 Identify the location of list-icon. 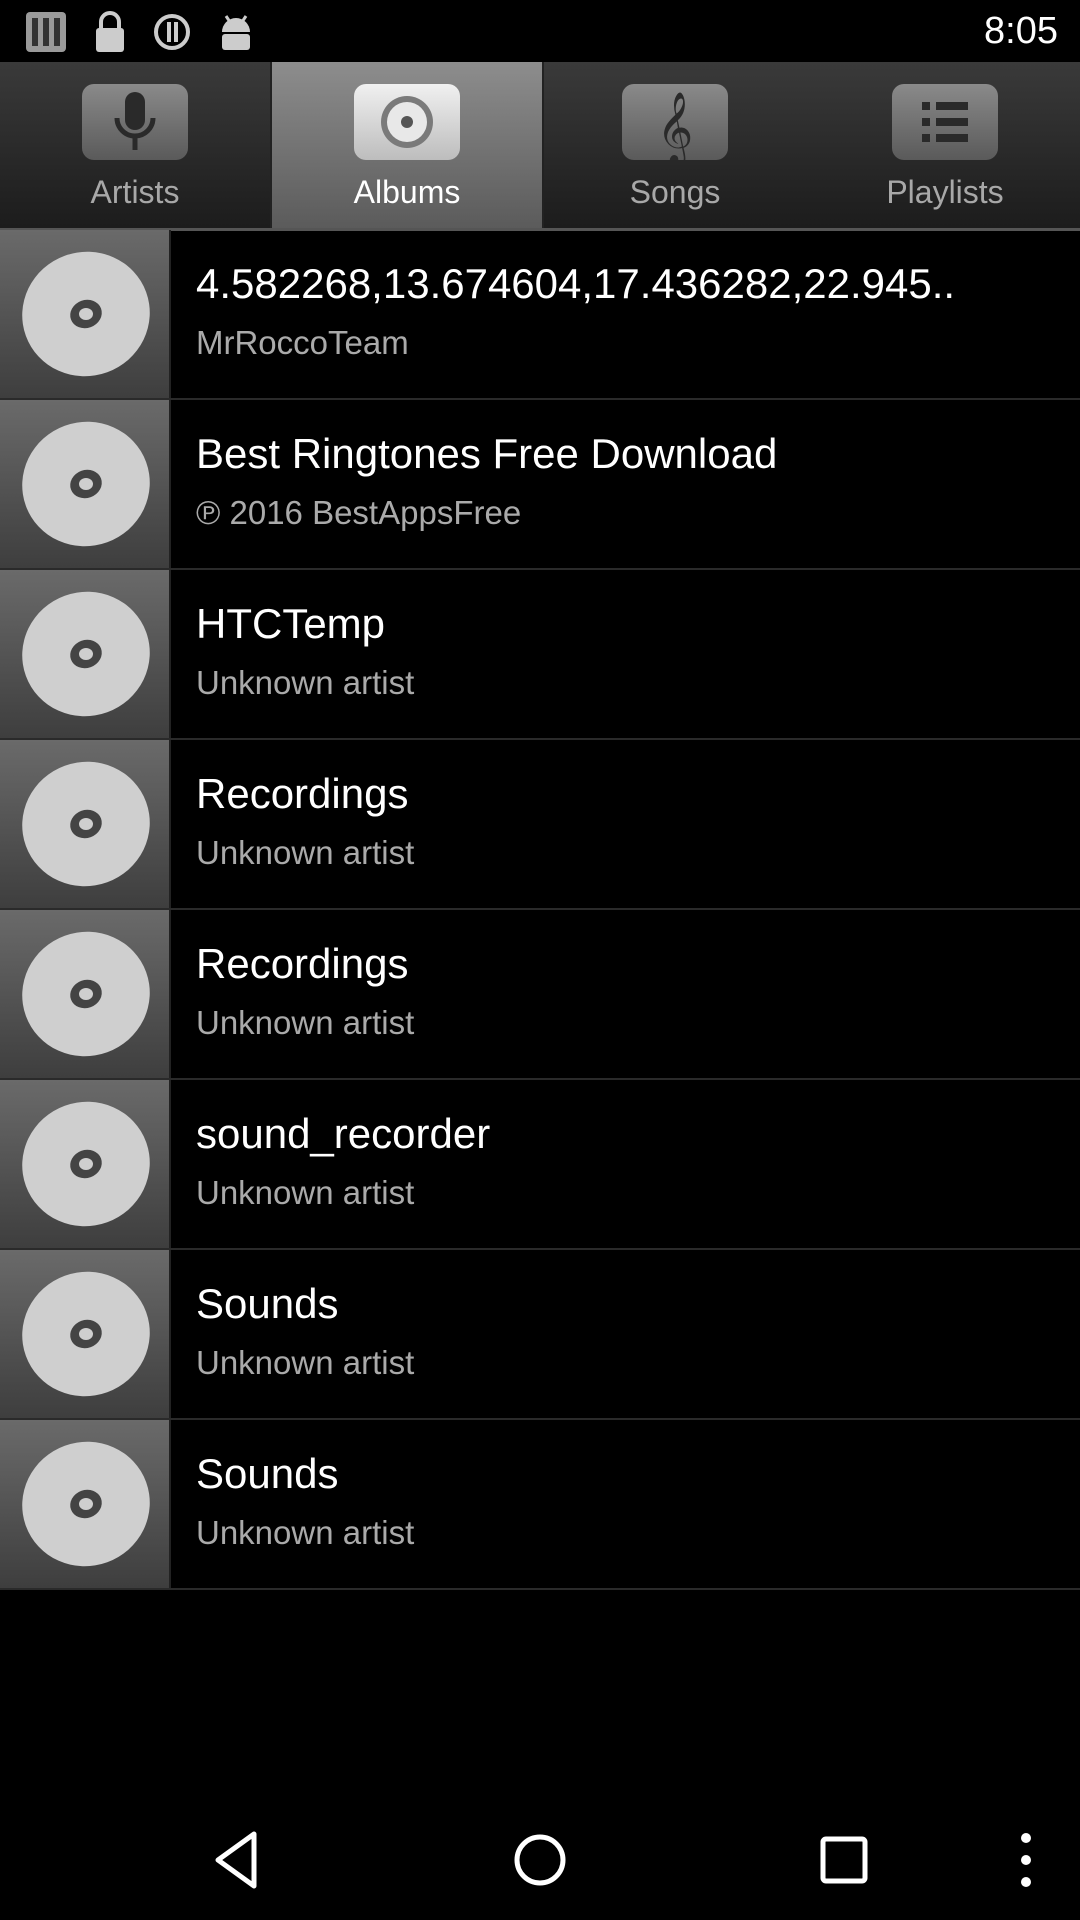
(945, 122).